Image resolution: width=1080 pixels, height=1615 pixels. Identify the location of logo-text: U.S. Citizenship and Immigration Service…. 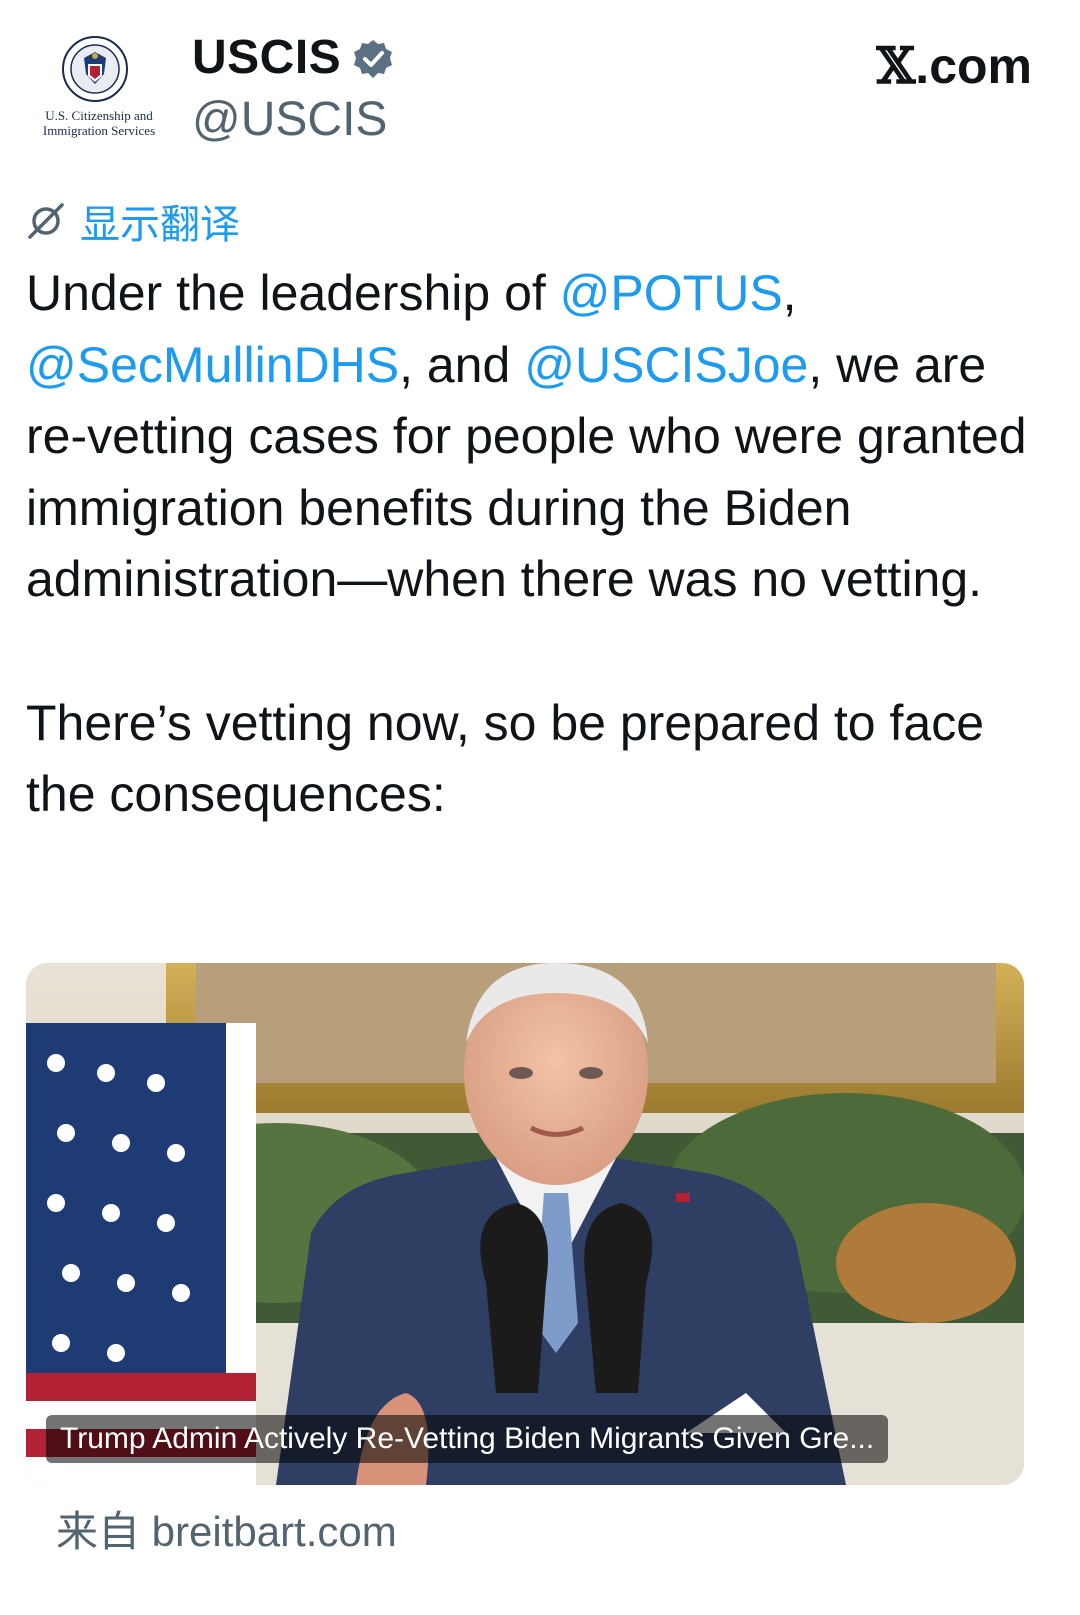
(99, 123).